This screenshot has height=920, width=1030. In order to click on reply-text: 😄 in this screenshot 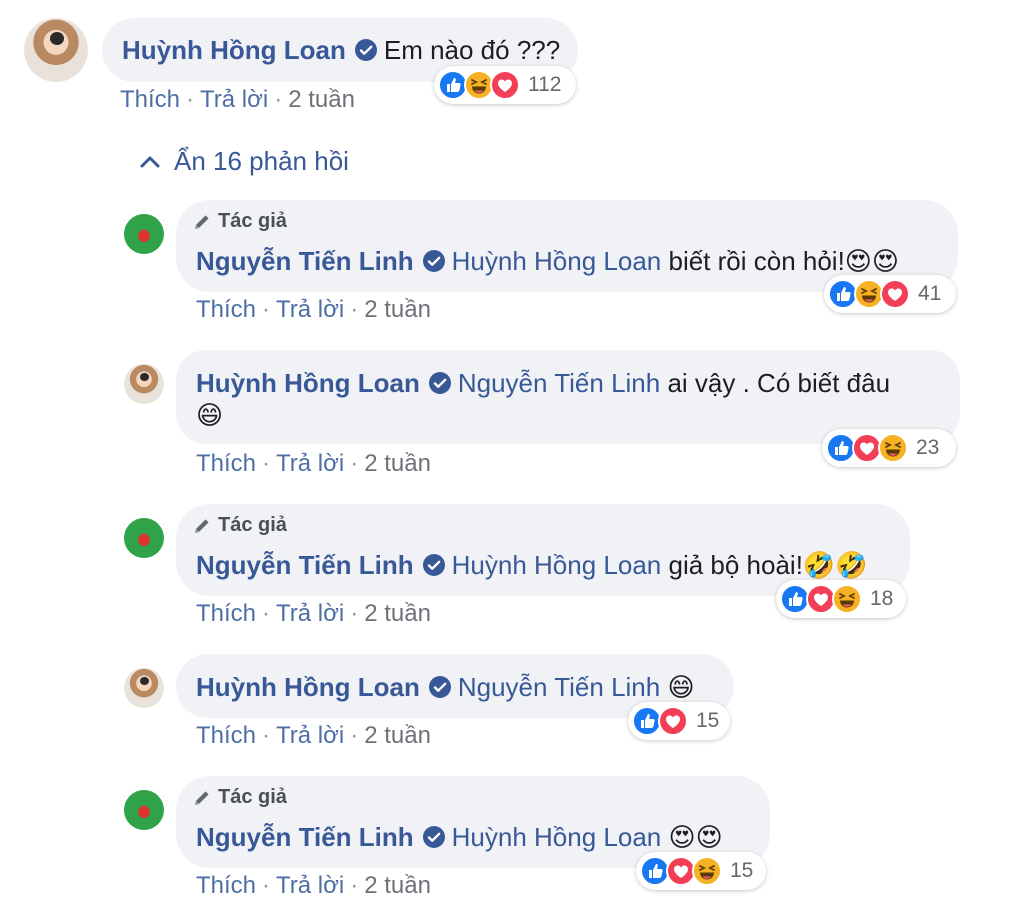, I will do `click(681, 688)`.